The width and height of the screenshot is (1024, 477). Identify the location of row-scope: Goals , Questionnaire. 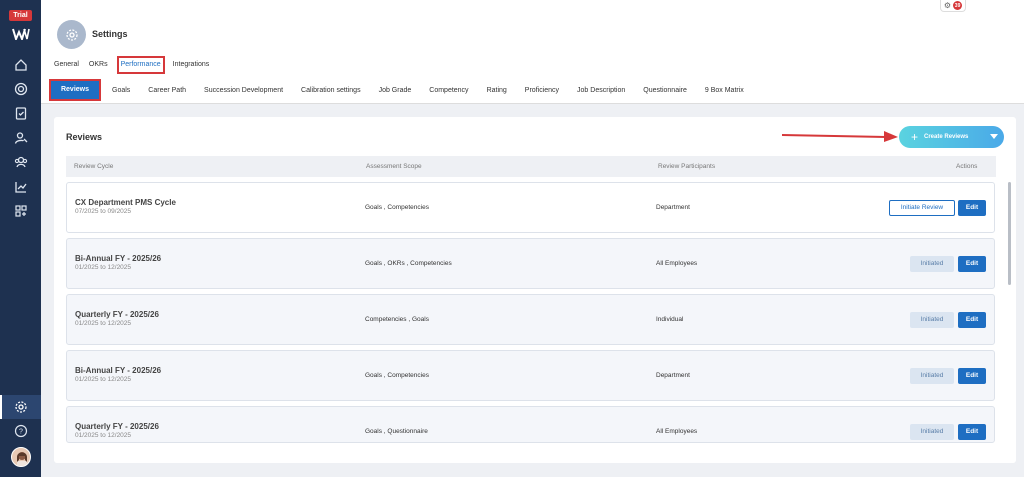
(396, 431).